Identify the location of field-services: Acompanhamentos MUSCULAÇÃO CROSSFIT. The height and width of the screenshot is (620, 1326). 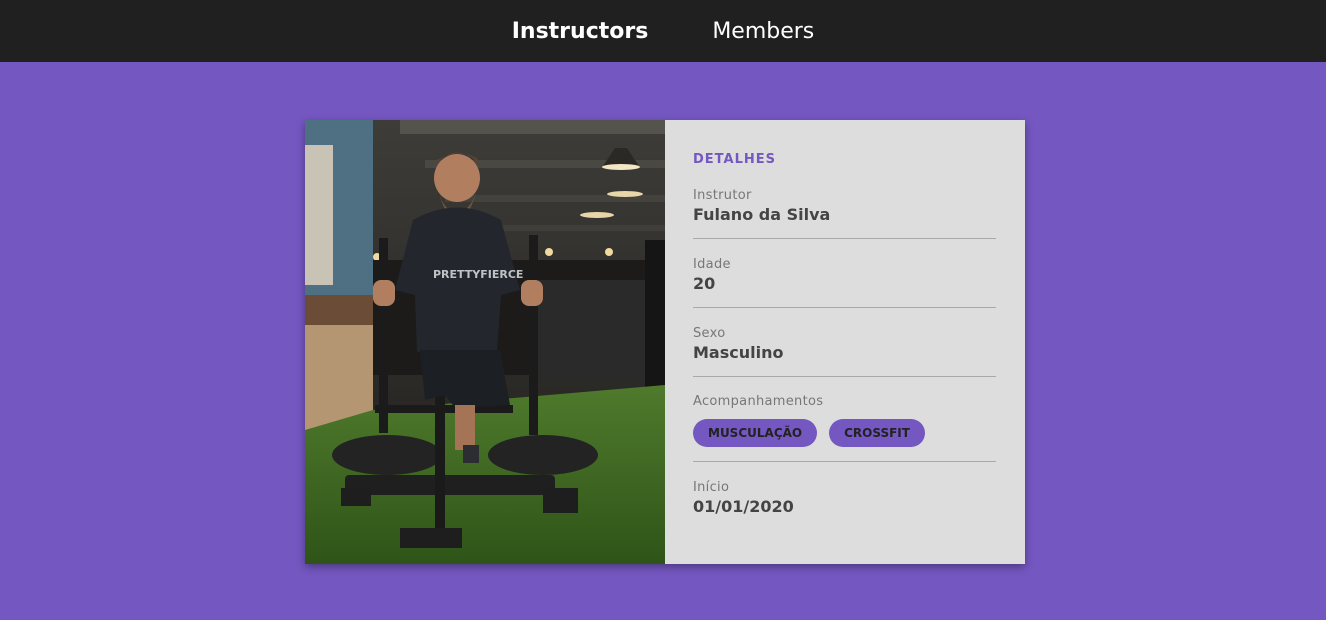
(844, 419).